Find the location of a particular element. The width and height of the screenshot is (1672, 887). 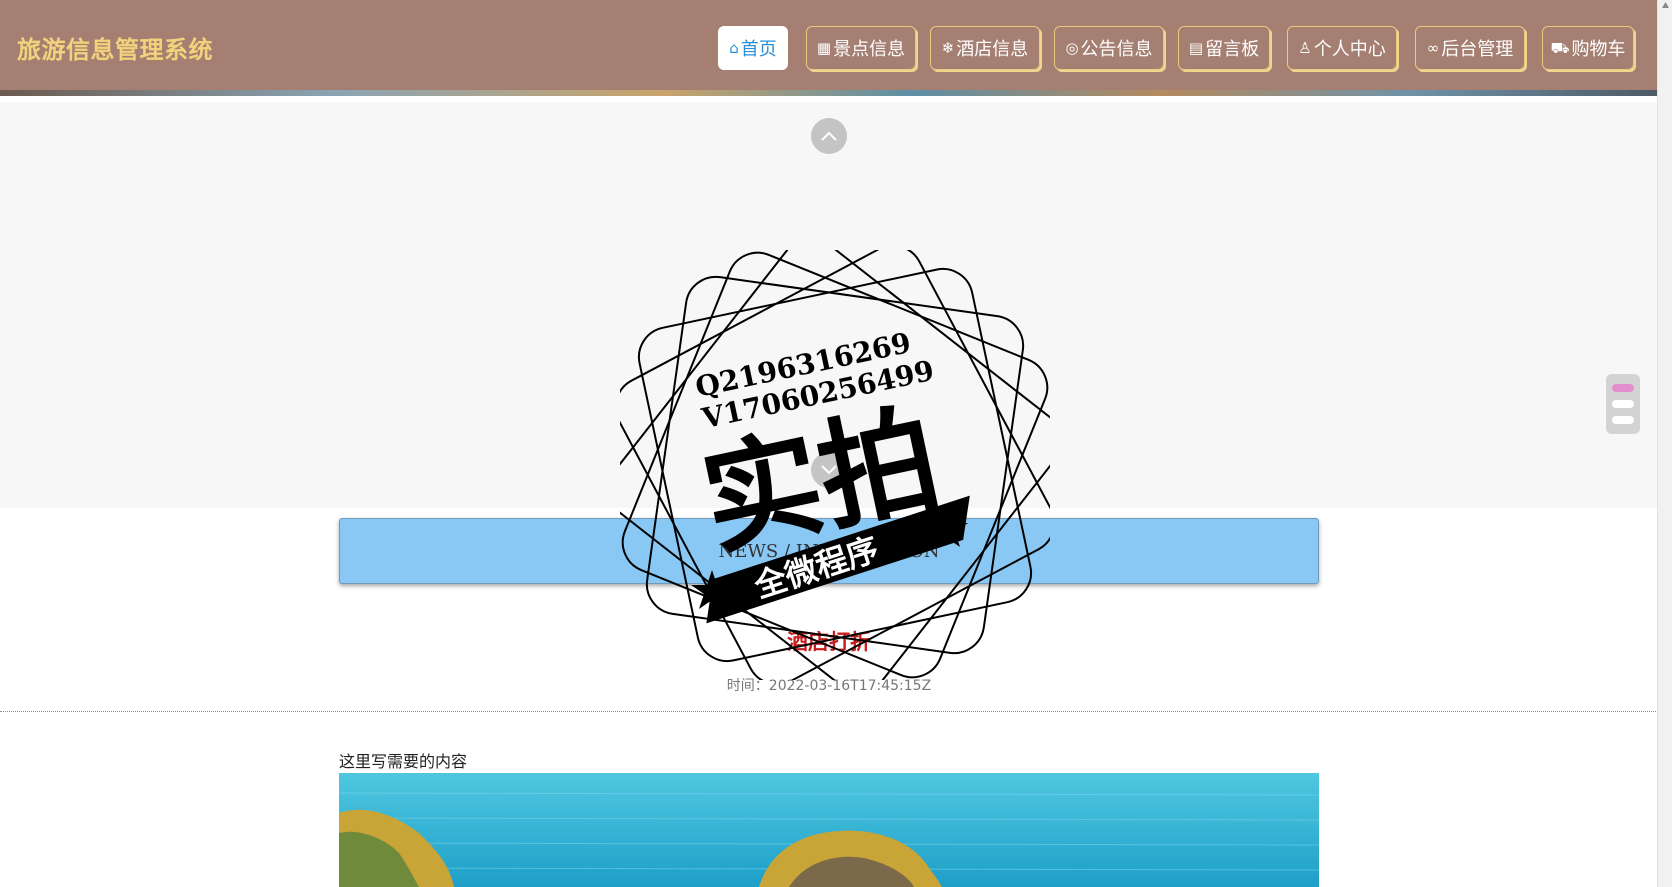

snowflake-icon: ❄ is located at coordinates (948, 47).